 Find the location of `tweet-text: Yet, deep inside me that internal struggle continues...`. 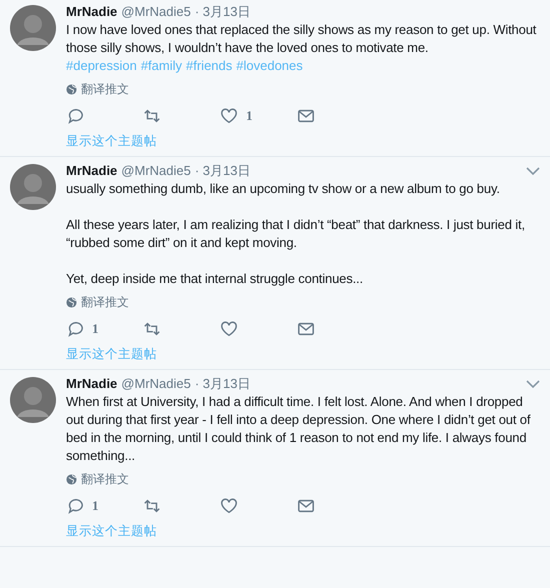

tweet-text: Yet, deep inside me that internal struggle continues... is located at coordinates (215, 279).